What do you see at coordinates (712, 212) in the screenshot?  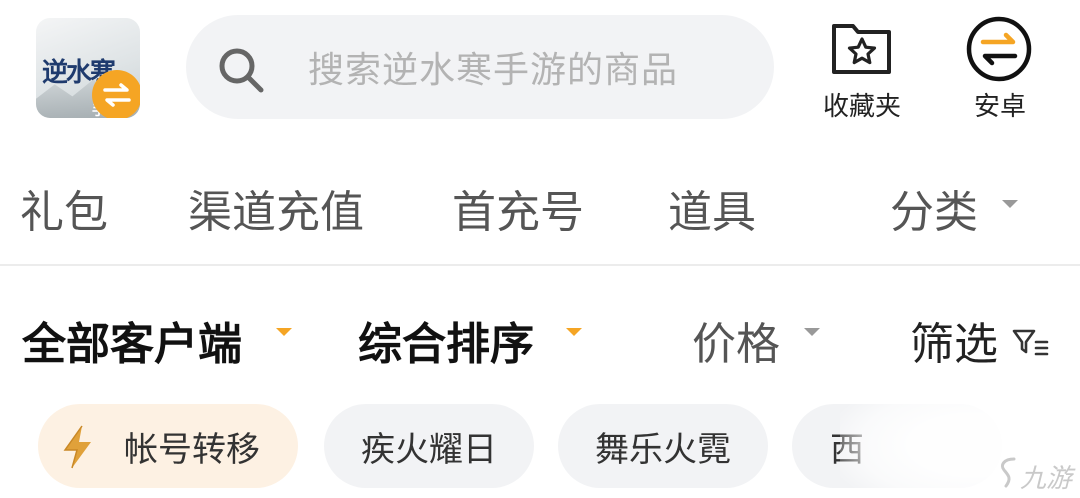 I see `tab-label: 道具` at bounding box center [712, 212].